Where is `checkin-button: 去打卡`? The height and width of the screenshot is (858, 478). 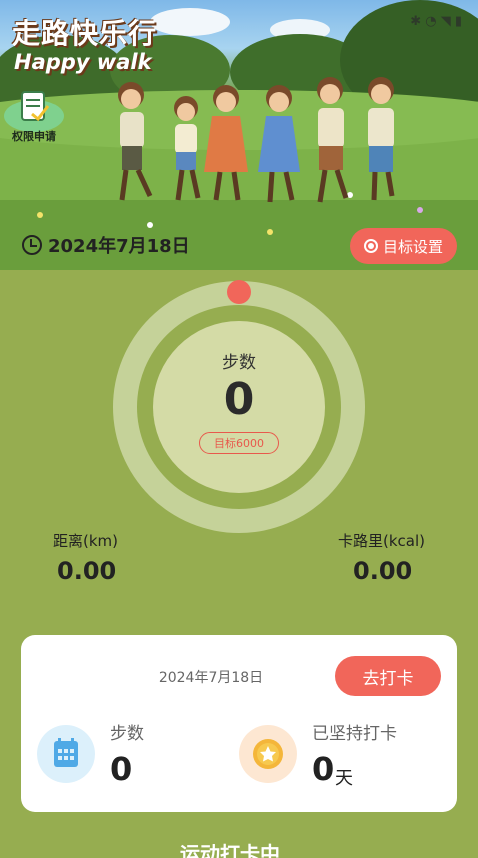
checkin-button: 去打卡 is located at coordinates (388, 676).